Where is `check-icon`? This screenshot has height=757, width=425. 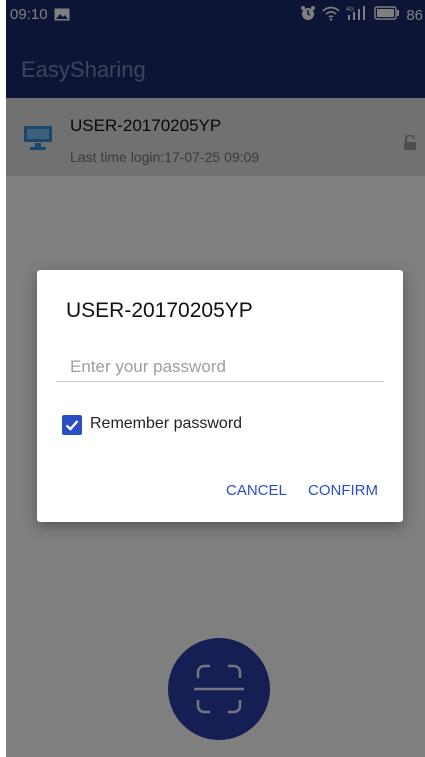
check-icon is located at coordinates (72, 425).